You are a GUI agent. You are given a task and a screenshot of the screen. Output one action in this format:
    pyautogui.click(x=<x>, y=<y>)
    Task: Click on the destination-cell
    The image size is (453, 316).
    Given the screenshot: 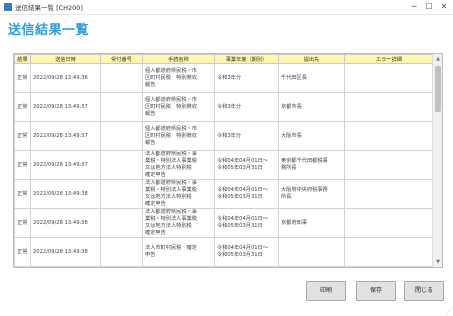 What is the action you would take?
    pyautogui.click(x=311, y=252)
    